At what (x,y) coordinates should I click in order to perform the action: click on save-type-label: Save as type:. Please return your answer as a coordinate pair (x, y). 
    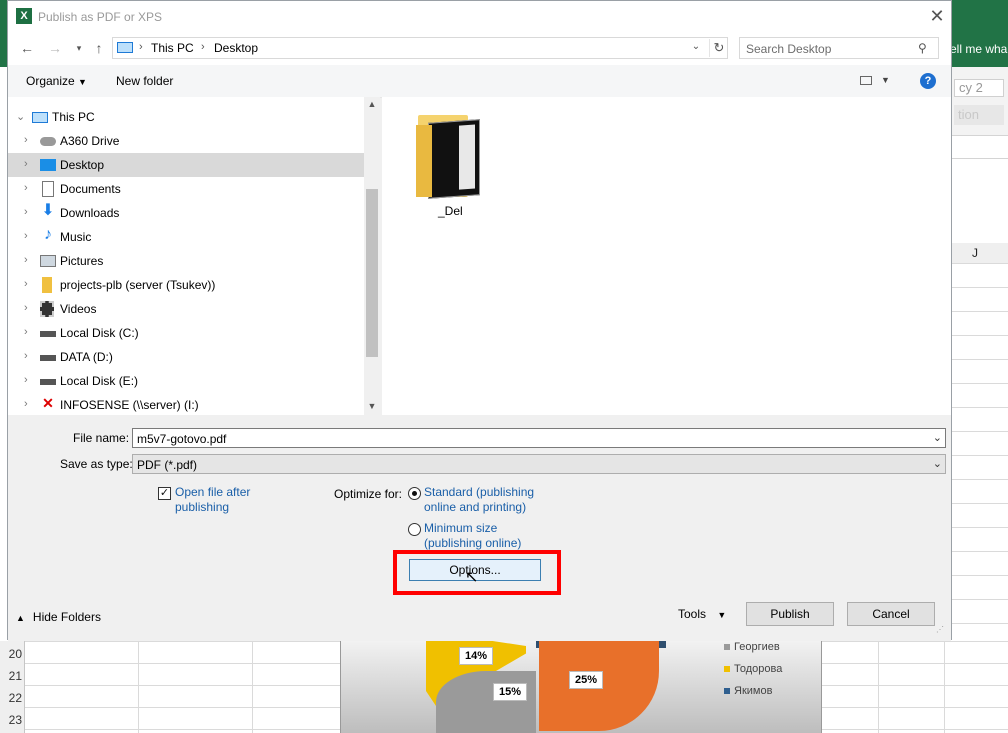
    Looking at the image, I should click on (96, 464).